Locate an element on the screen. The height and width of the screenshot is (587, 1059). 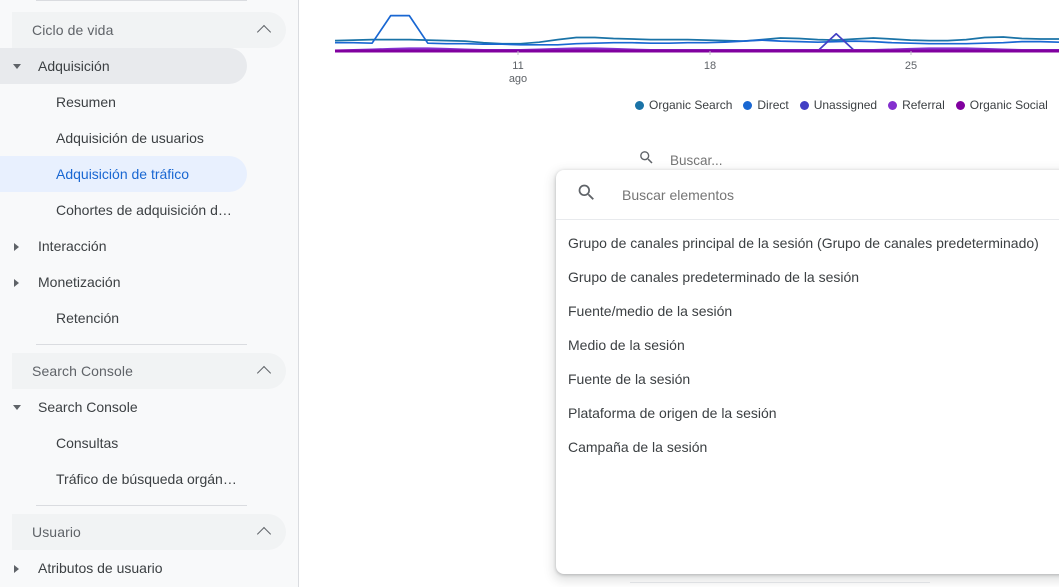
legend-label: Unassigned is located at coordinates (845, 105).